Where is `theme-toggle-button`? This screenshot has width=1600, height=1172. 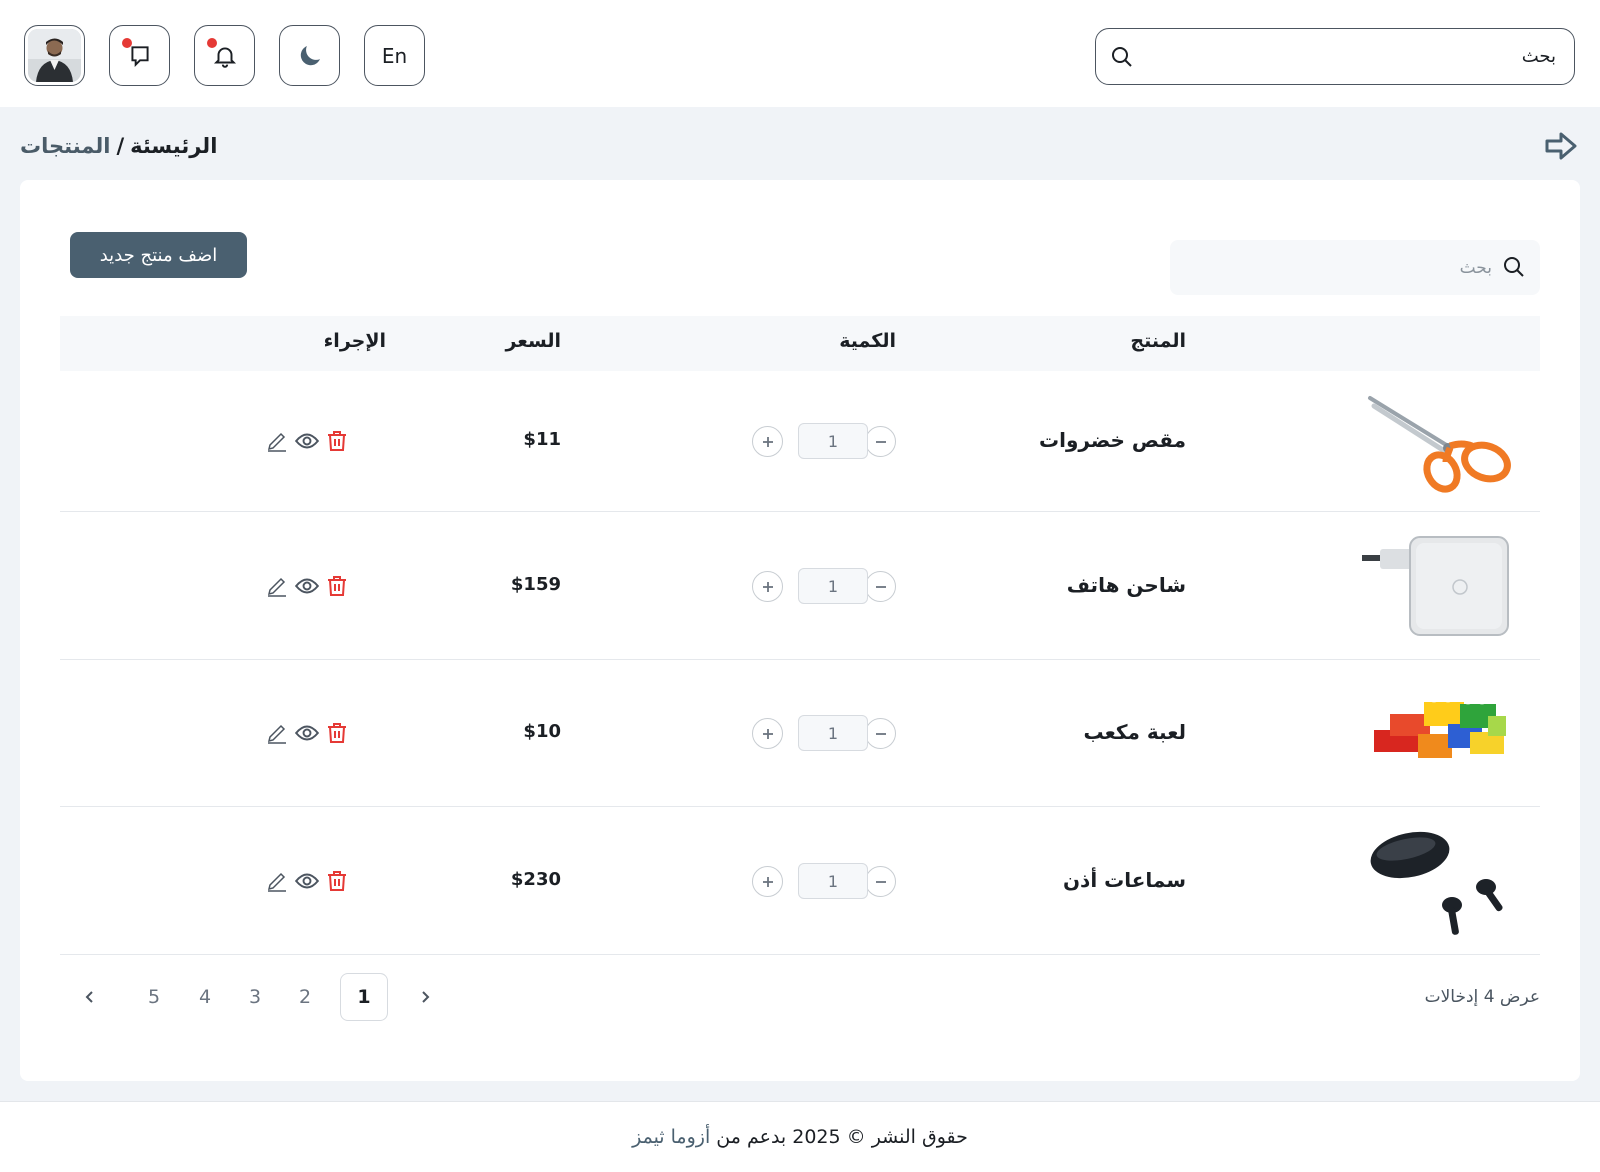 theme-toggle-button is located at coordinates (309, 55).